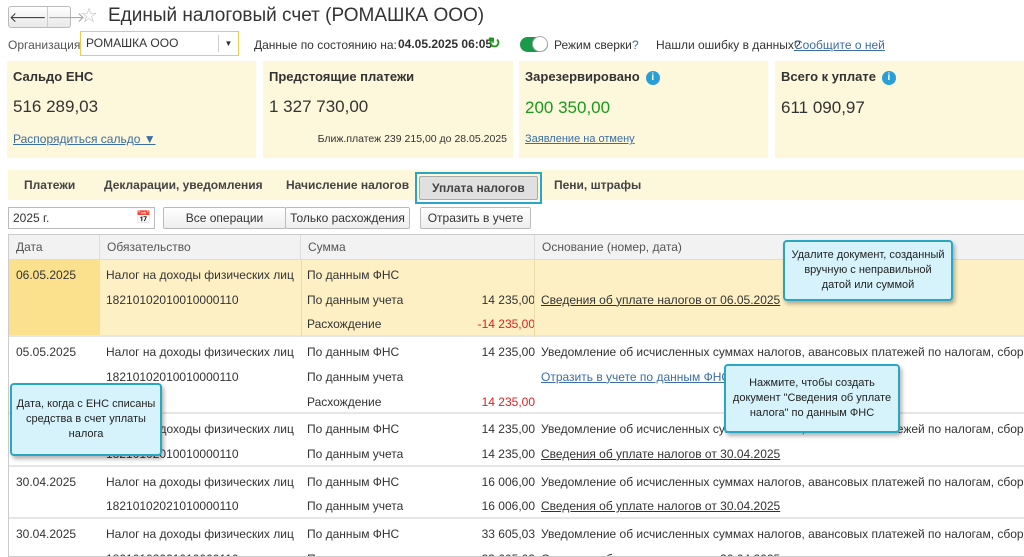  I want to click on data-date: 04.05.2025 06:05, so click(445, 44).